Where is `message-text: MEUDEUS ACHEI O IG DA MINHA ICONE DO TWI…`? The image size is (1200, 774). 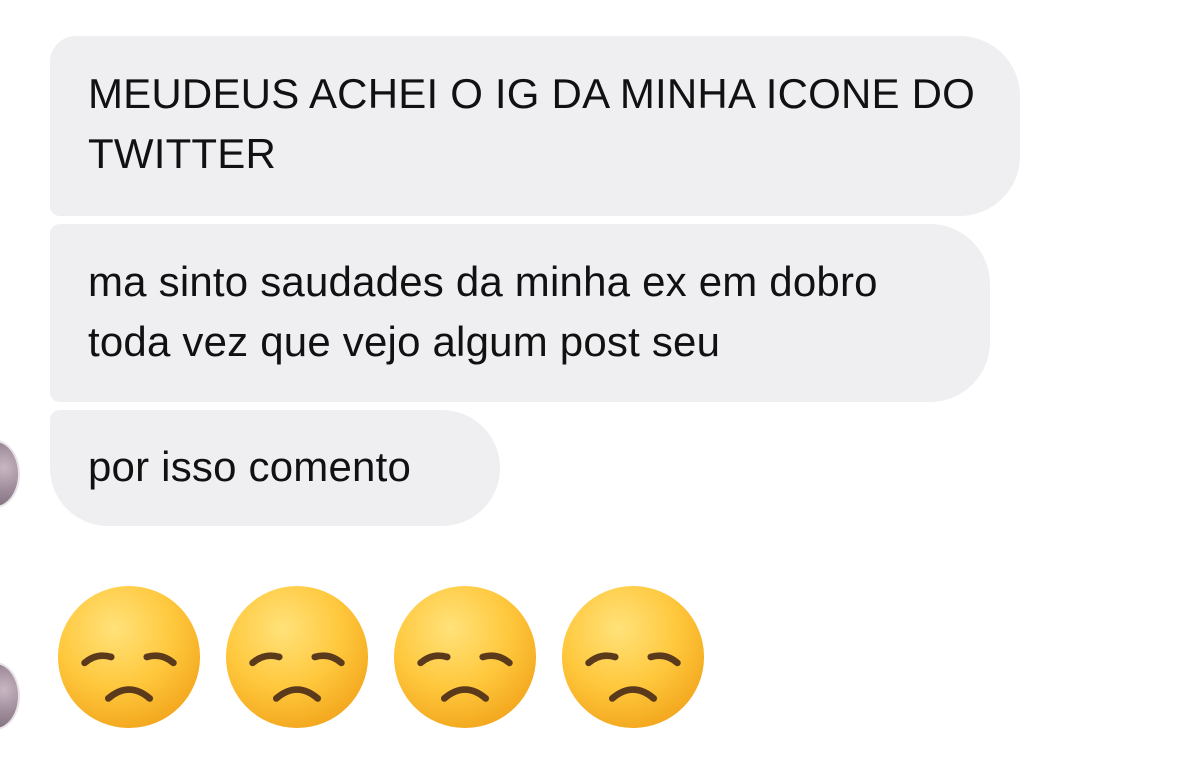
message-text: MEUDEUS ACHEI O IG DA MINHA ICONE DO TWI… is located at coordinates (532, 123).